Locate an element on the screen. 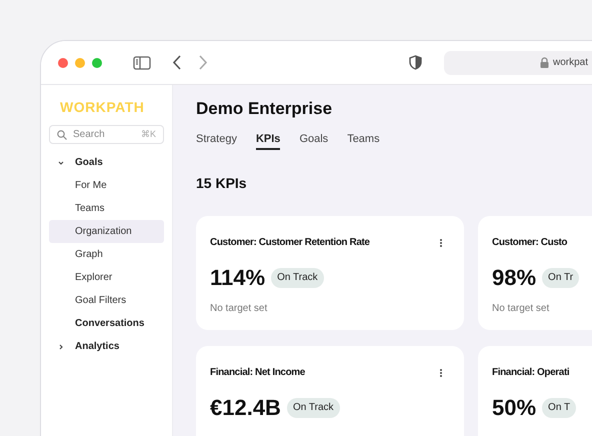  chevron-right-icon is located at coordinates (61, 346).